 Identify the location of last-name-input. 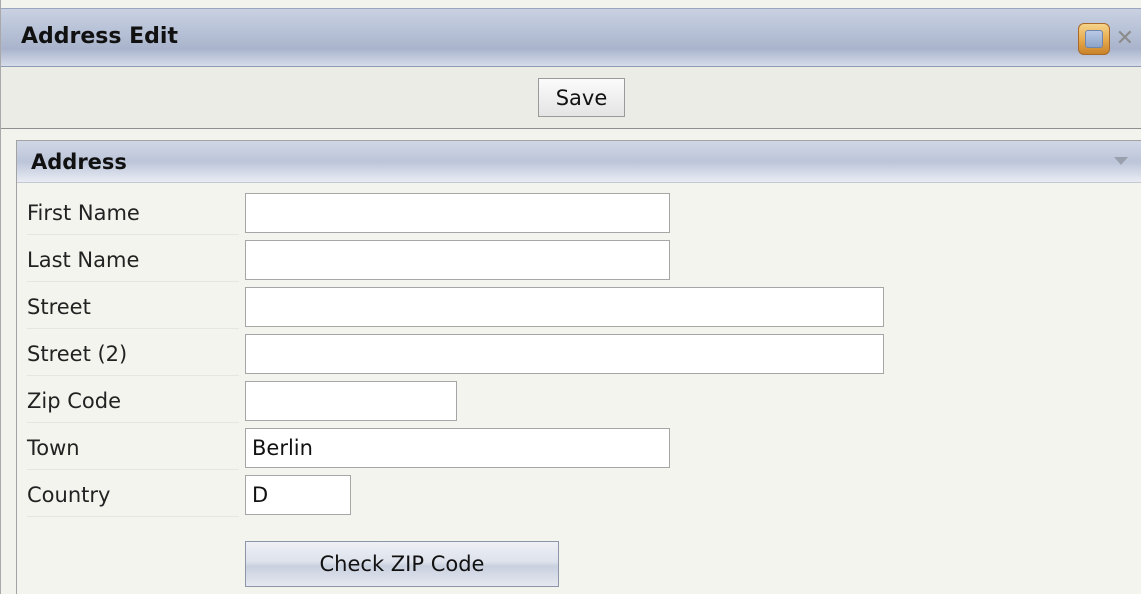
(457, 260).